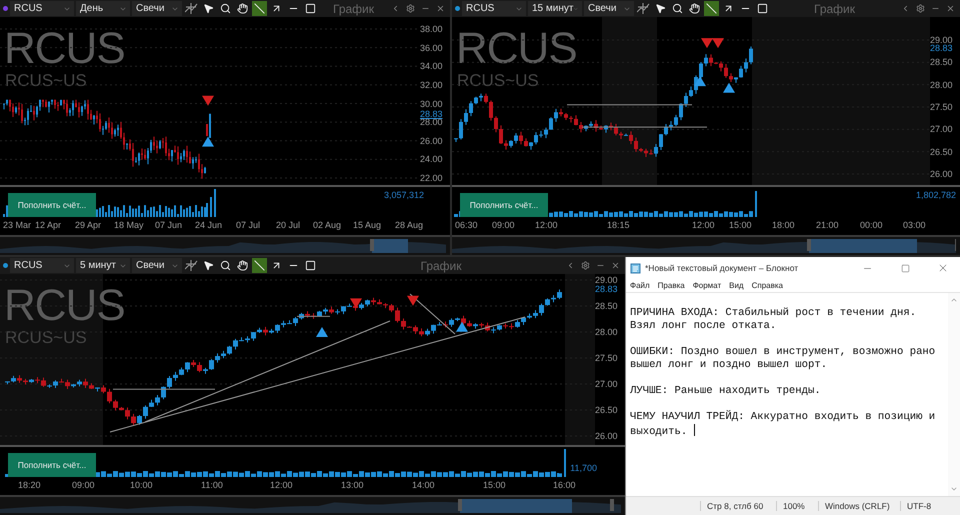 This screenshot has height=515, width=960. Describe the element at coordinates (789, 431) in the screenshot. I see `text-line: выходить.` at that location.